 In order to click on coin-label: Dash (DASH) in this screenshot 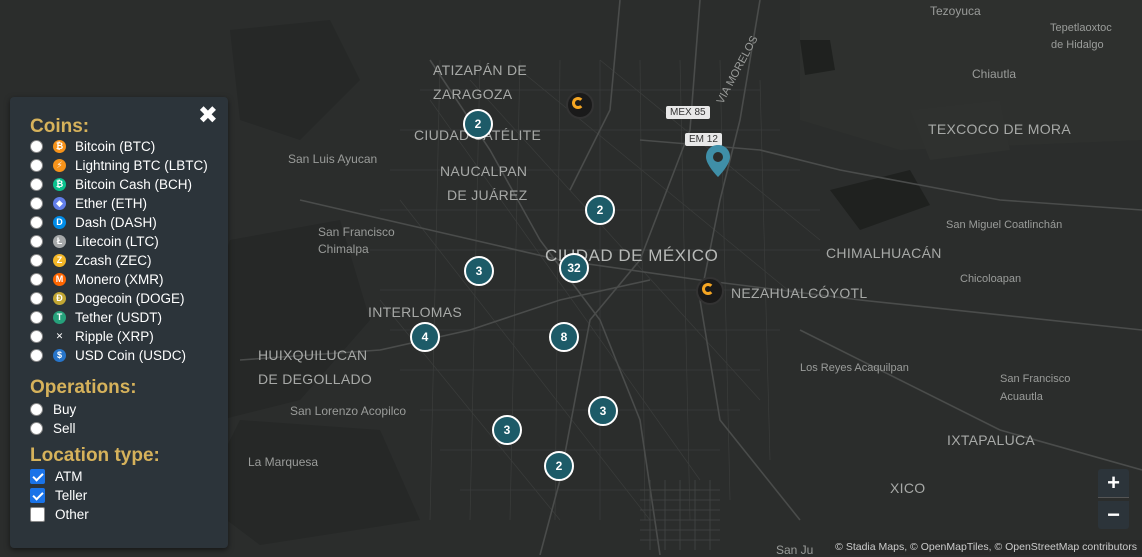, I will do `click(116, 222)`.